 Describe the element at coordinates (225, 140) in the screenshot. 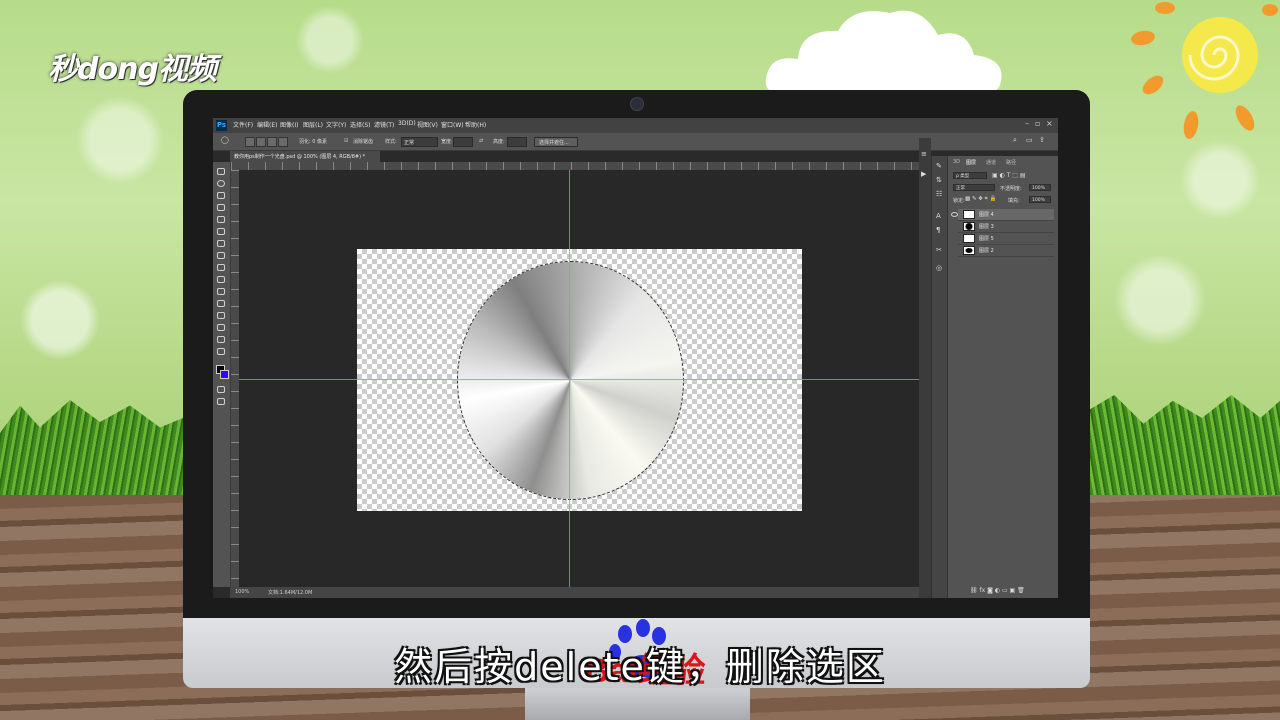

I see `marquee-tool-icon: ◯` at that location.